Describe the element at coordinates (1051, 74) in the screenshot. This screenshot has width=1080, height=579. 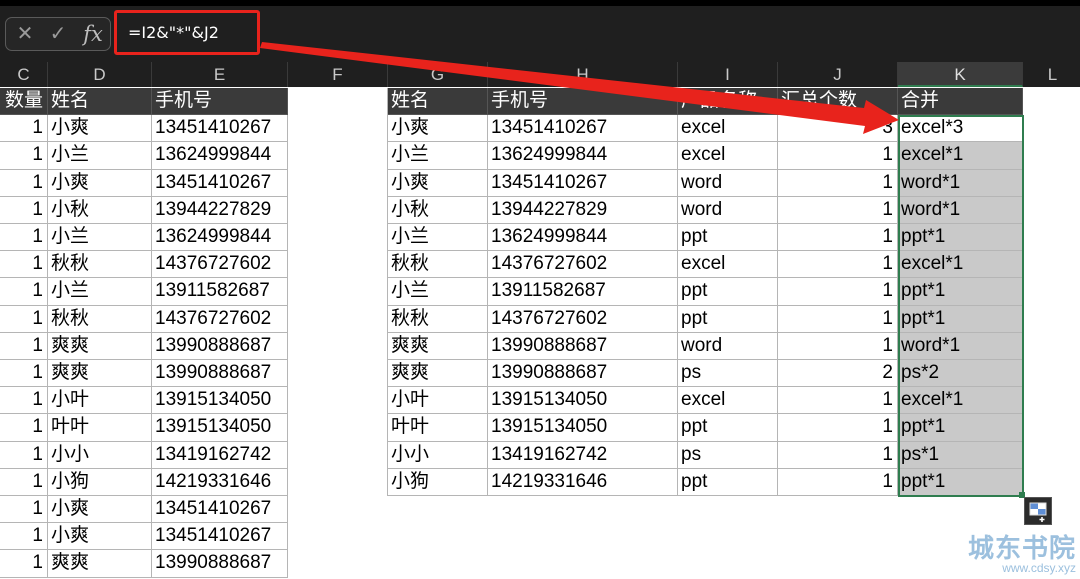
I see `column-header-l: L` at that location.